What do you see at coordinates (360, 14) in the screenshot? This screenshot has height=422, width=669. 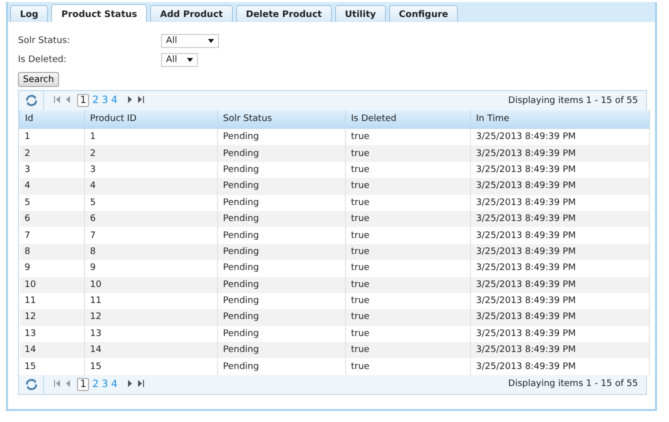 I see `tab: Utility` at bounding box center [360, 14].